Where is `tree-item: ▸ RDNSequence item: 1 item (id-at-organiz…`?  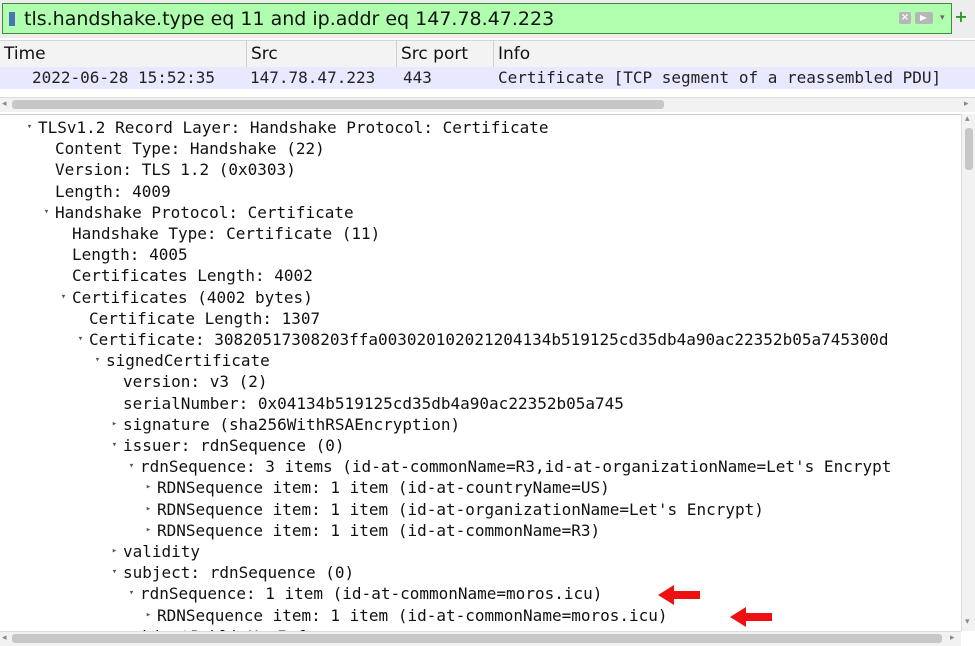
tree-item: ▸ RDNSequence item: 1 item (id-at-organiz… is located at coordinates (452, 509).